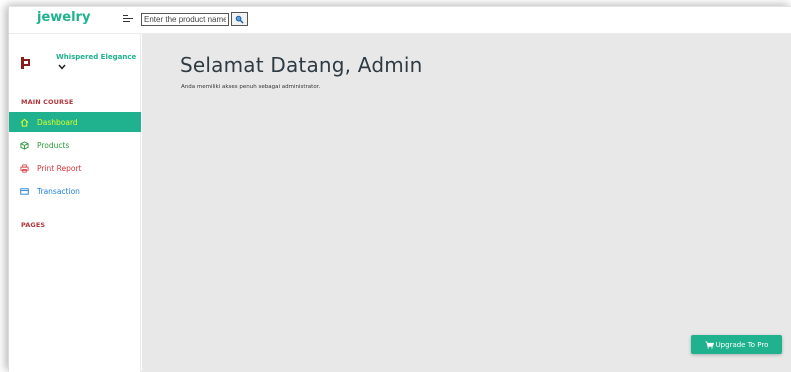 This screenshot has height=372, width=791. Describe the element at coordinates (63, 17) in the screenshot. I see `brand-logo: jewelry` at that location.